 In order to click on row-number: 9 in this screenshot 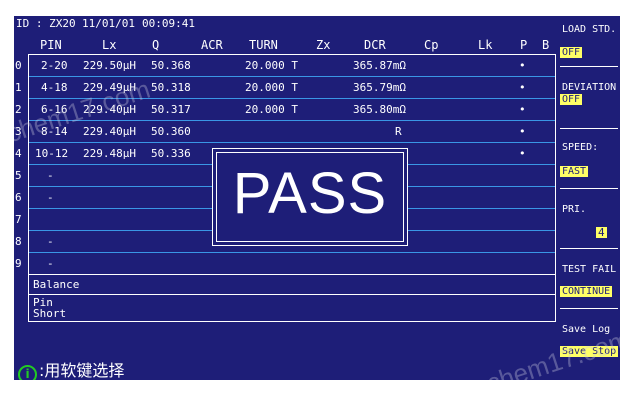, I will do `click(18, 263)`.